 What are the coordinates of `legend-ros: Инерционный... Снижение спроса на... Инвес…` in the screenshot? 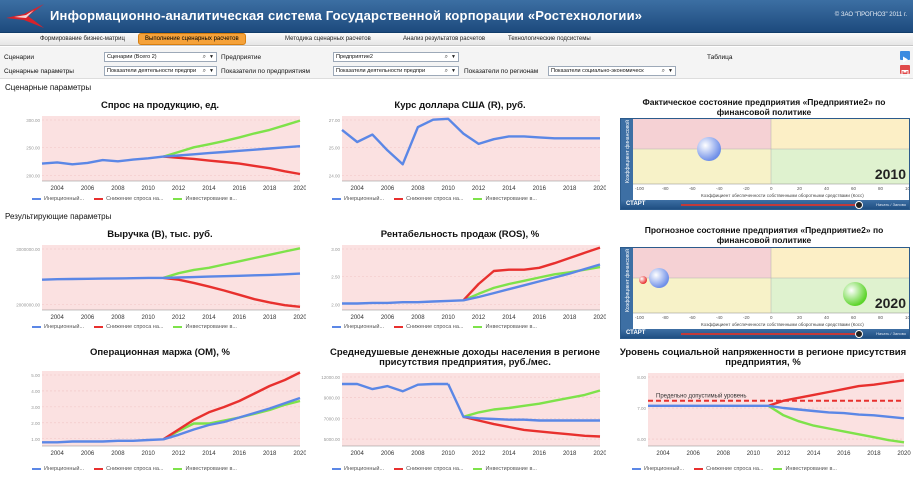 It's located at (434, 327).